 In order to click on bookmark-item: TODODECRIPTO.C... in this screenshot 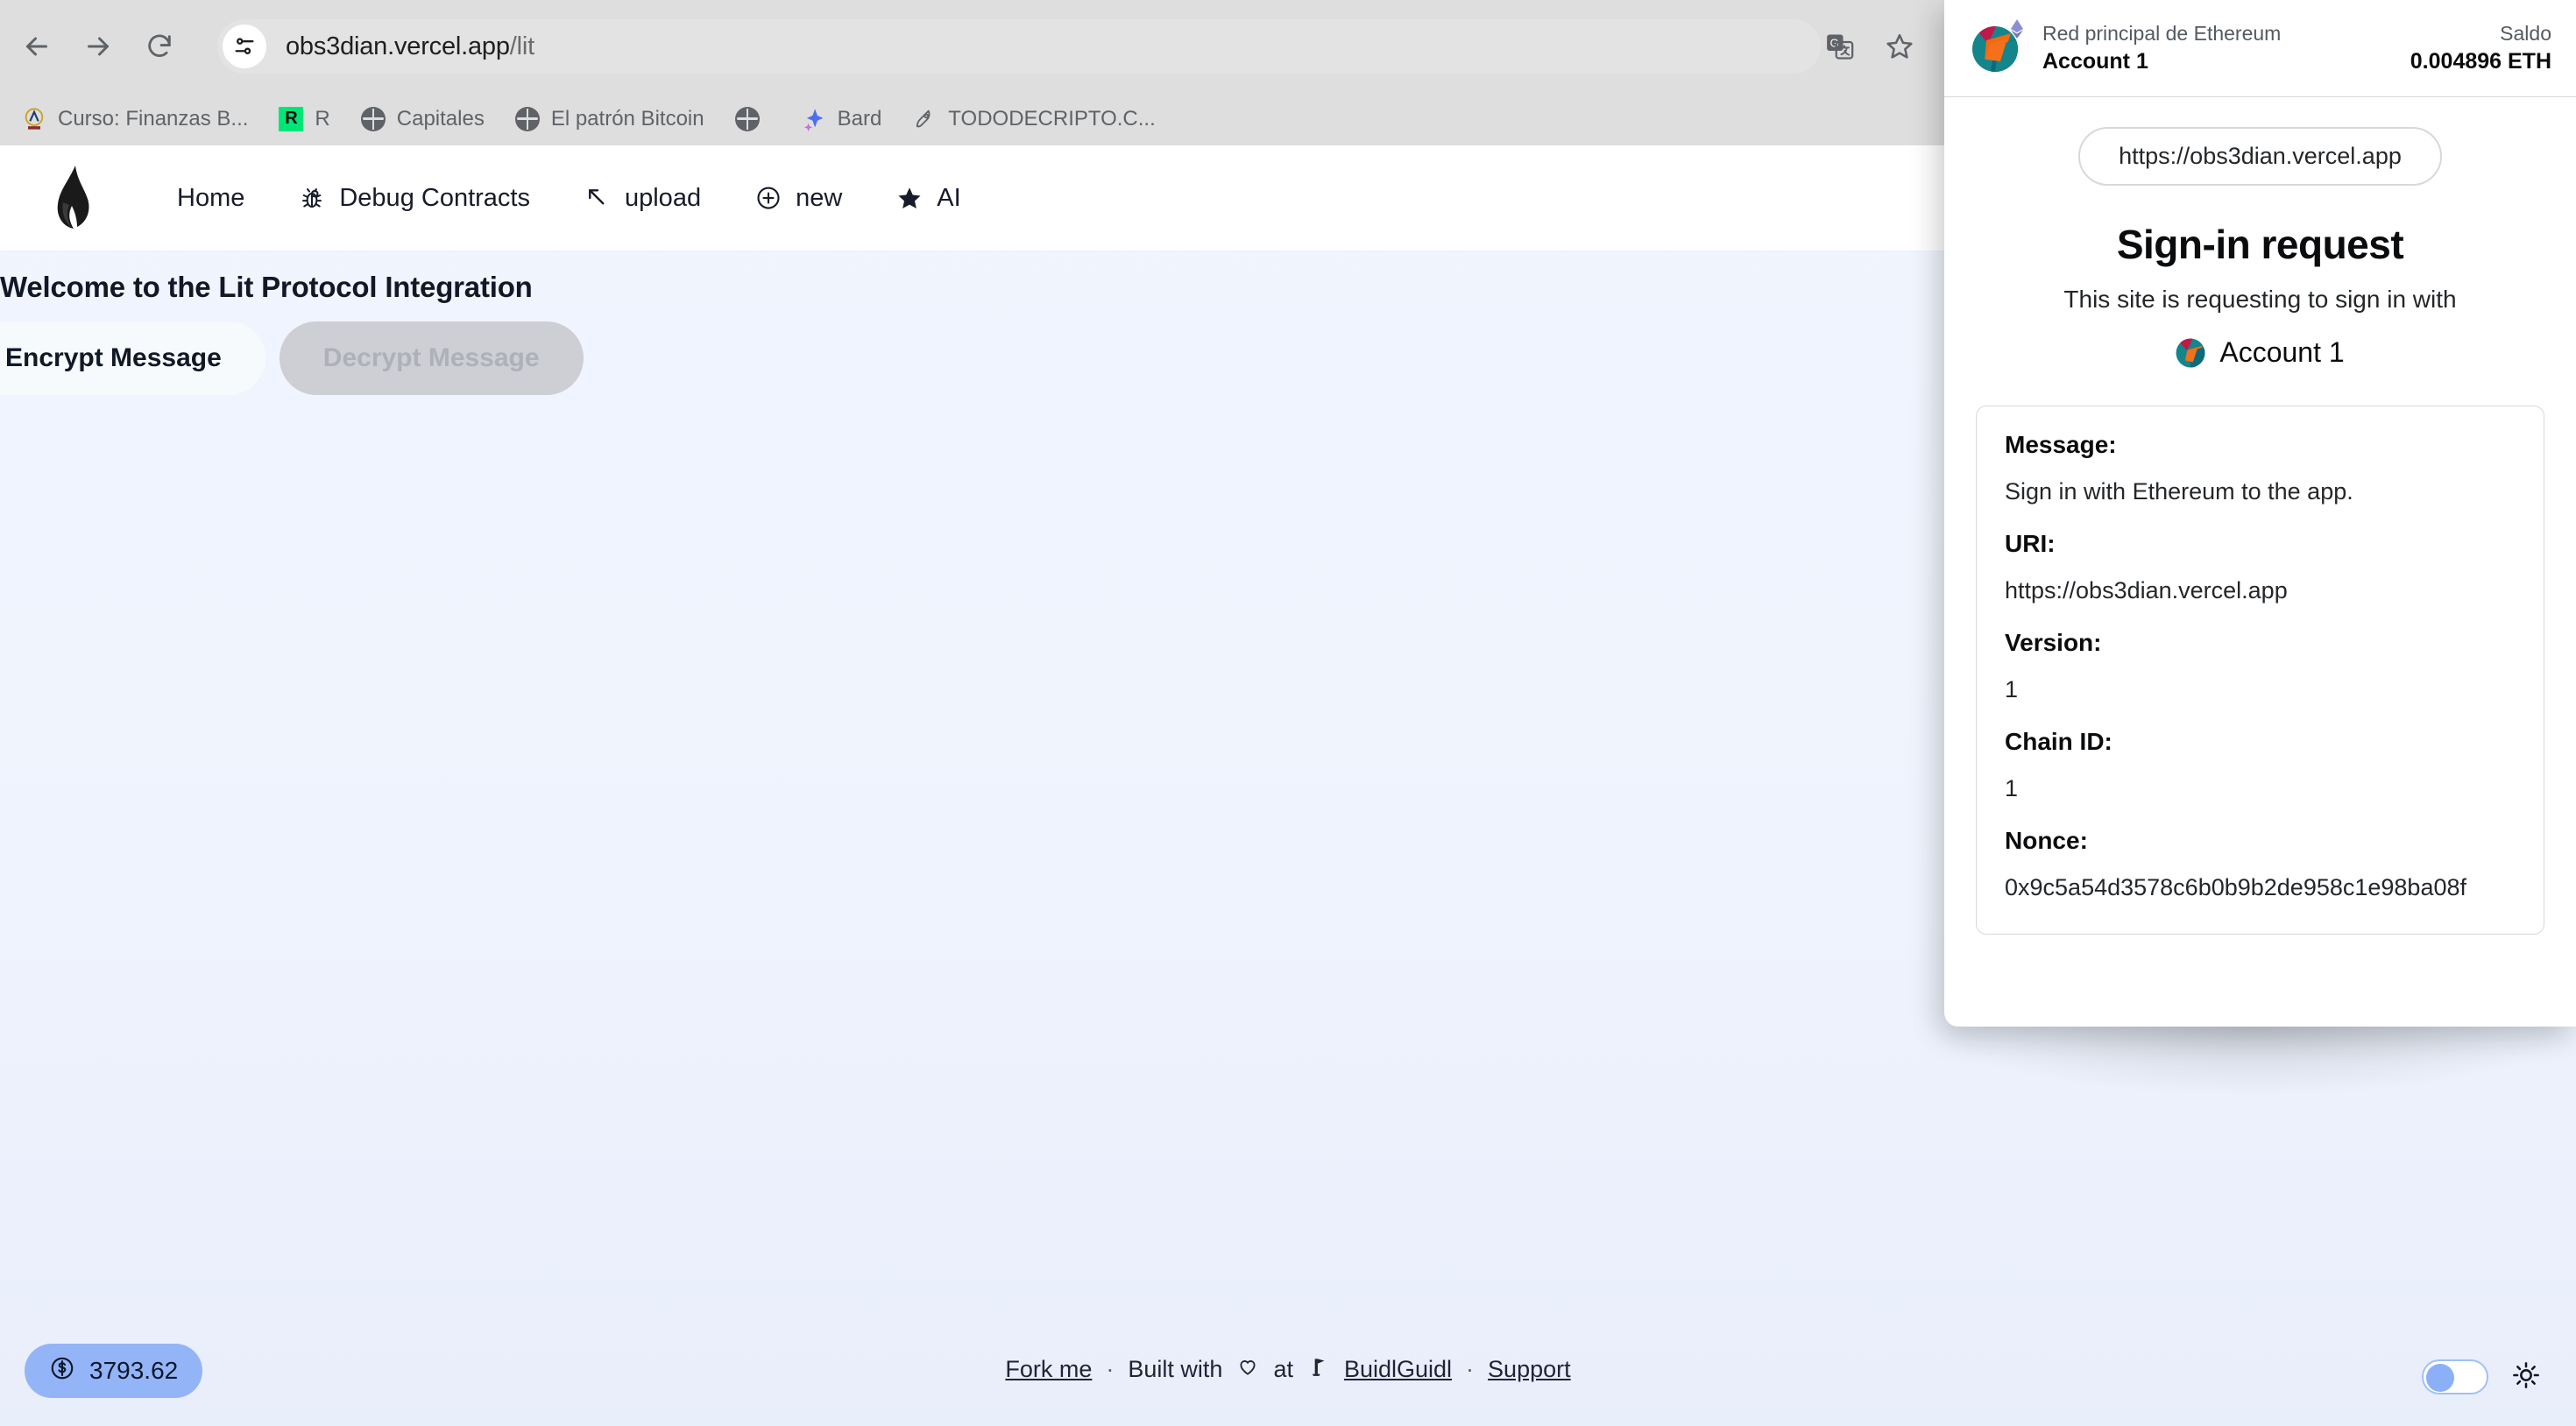, I will do `click(1033, 119)`.